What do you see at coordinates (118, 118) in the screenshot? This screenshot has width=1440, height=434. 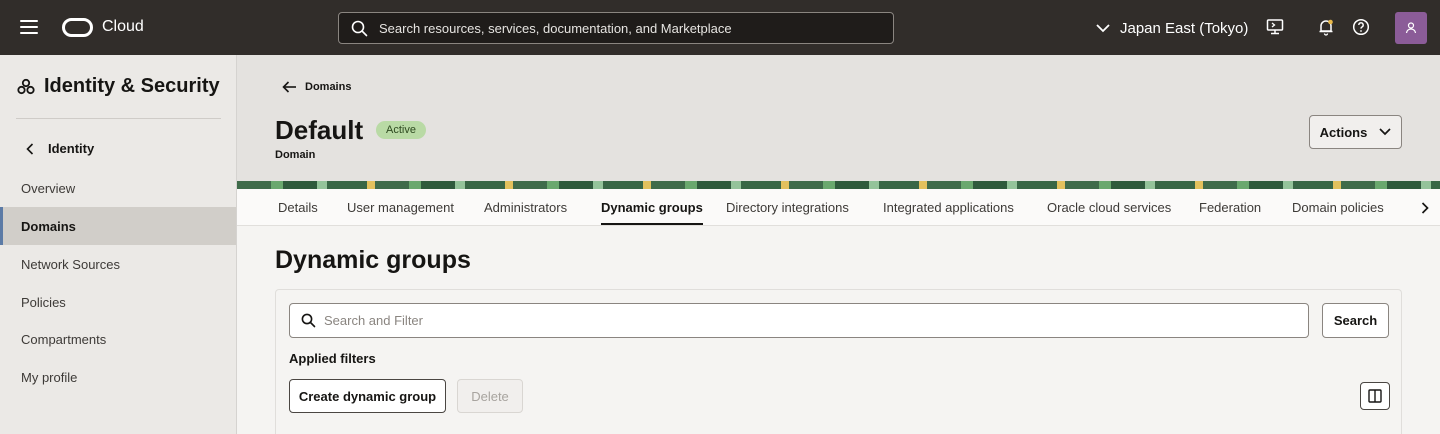 I see `sidebar-divider` at bounding box center [118, 118].